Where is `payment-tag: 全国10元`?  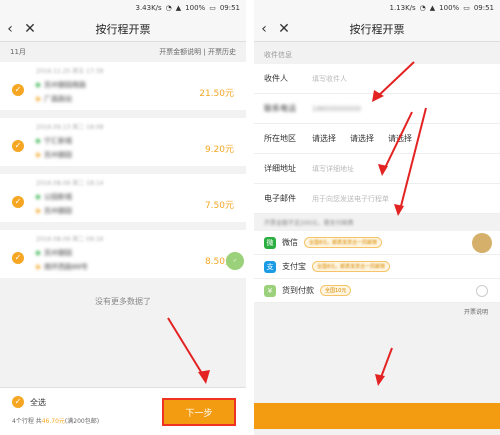
payment-tag: 全国10元 is located at coordinates (336, 290).